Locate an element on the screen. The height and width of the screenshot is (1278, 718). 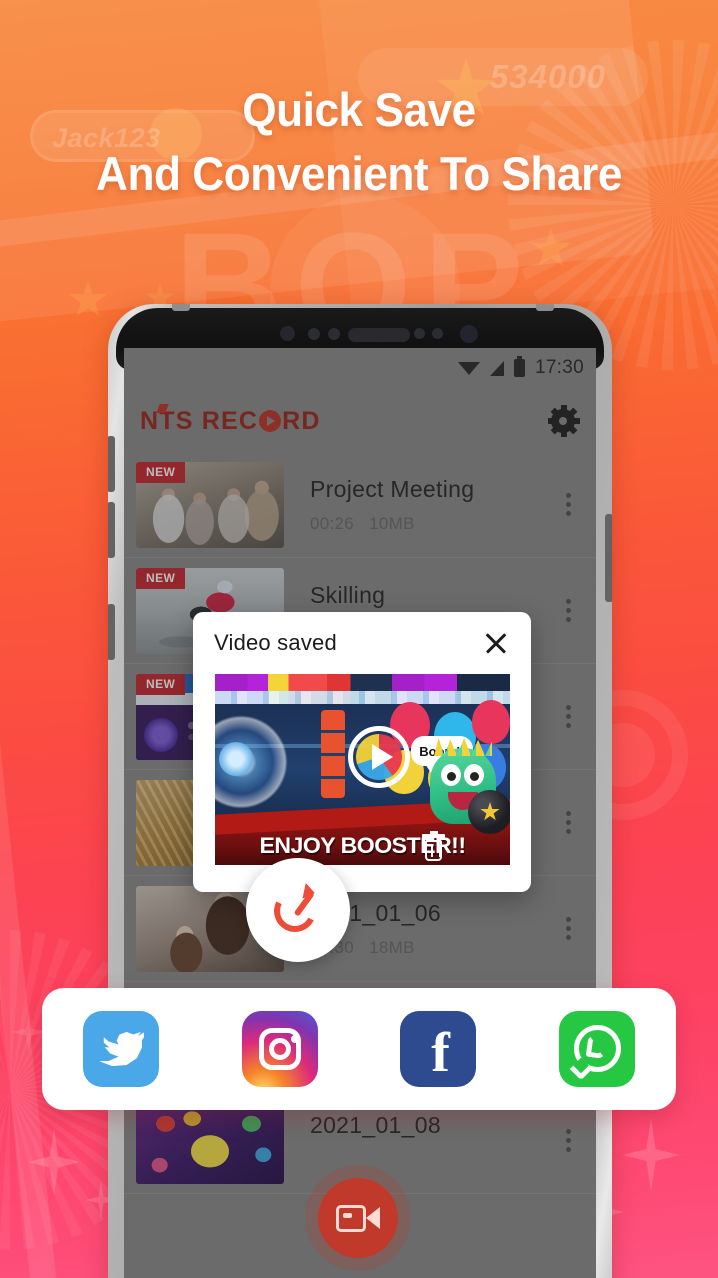
power-button is located at coordinates (608, 558).